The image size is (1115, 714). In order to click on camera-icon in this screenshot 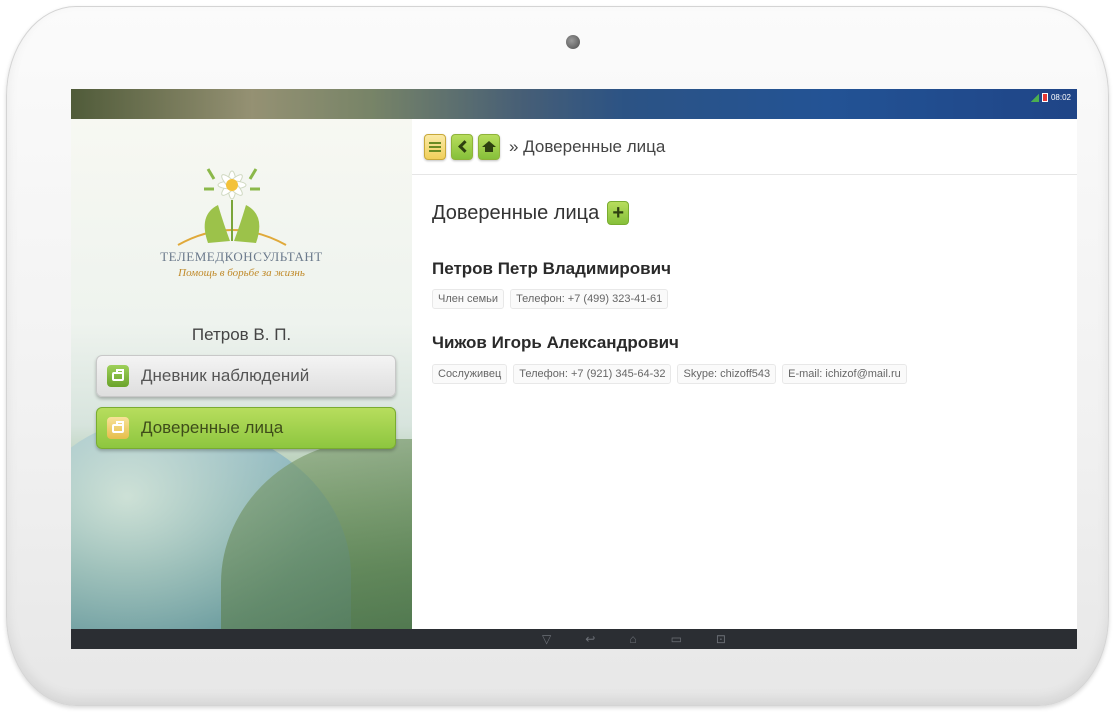, I will do `click(573, 42)`.